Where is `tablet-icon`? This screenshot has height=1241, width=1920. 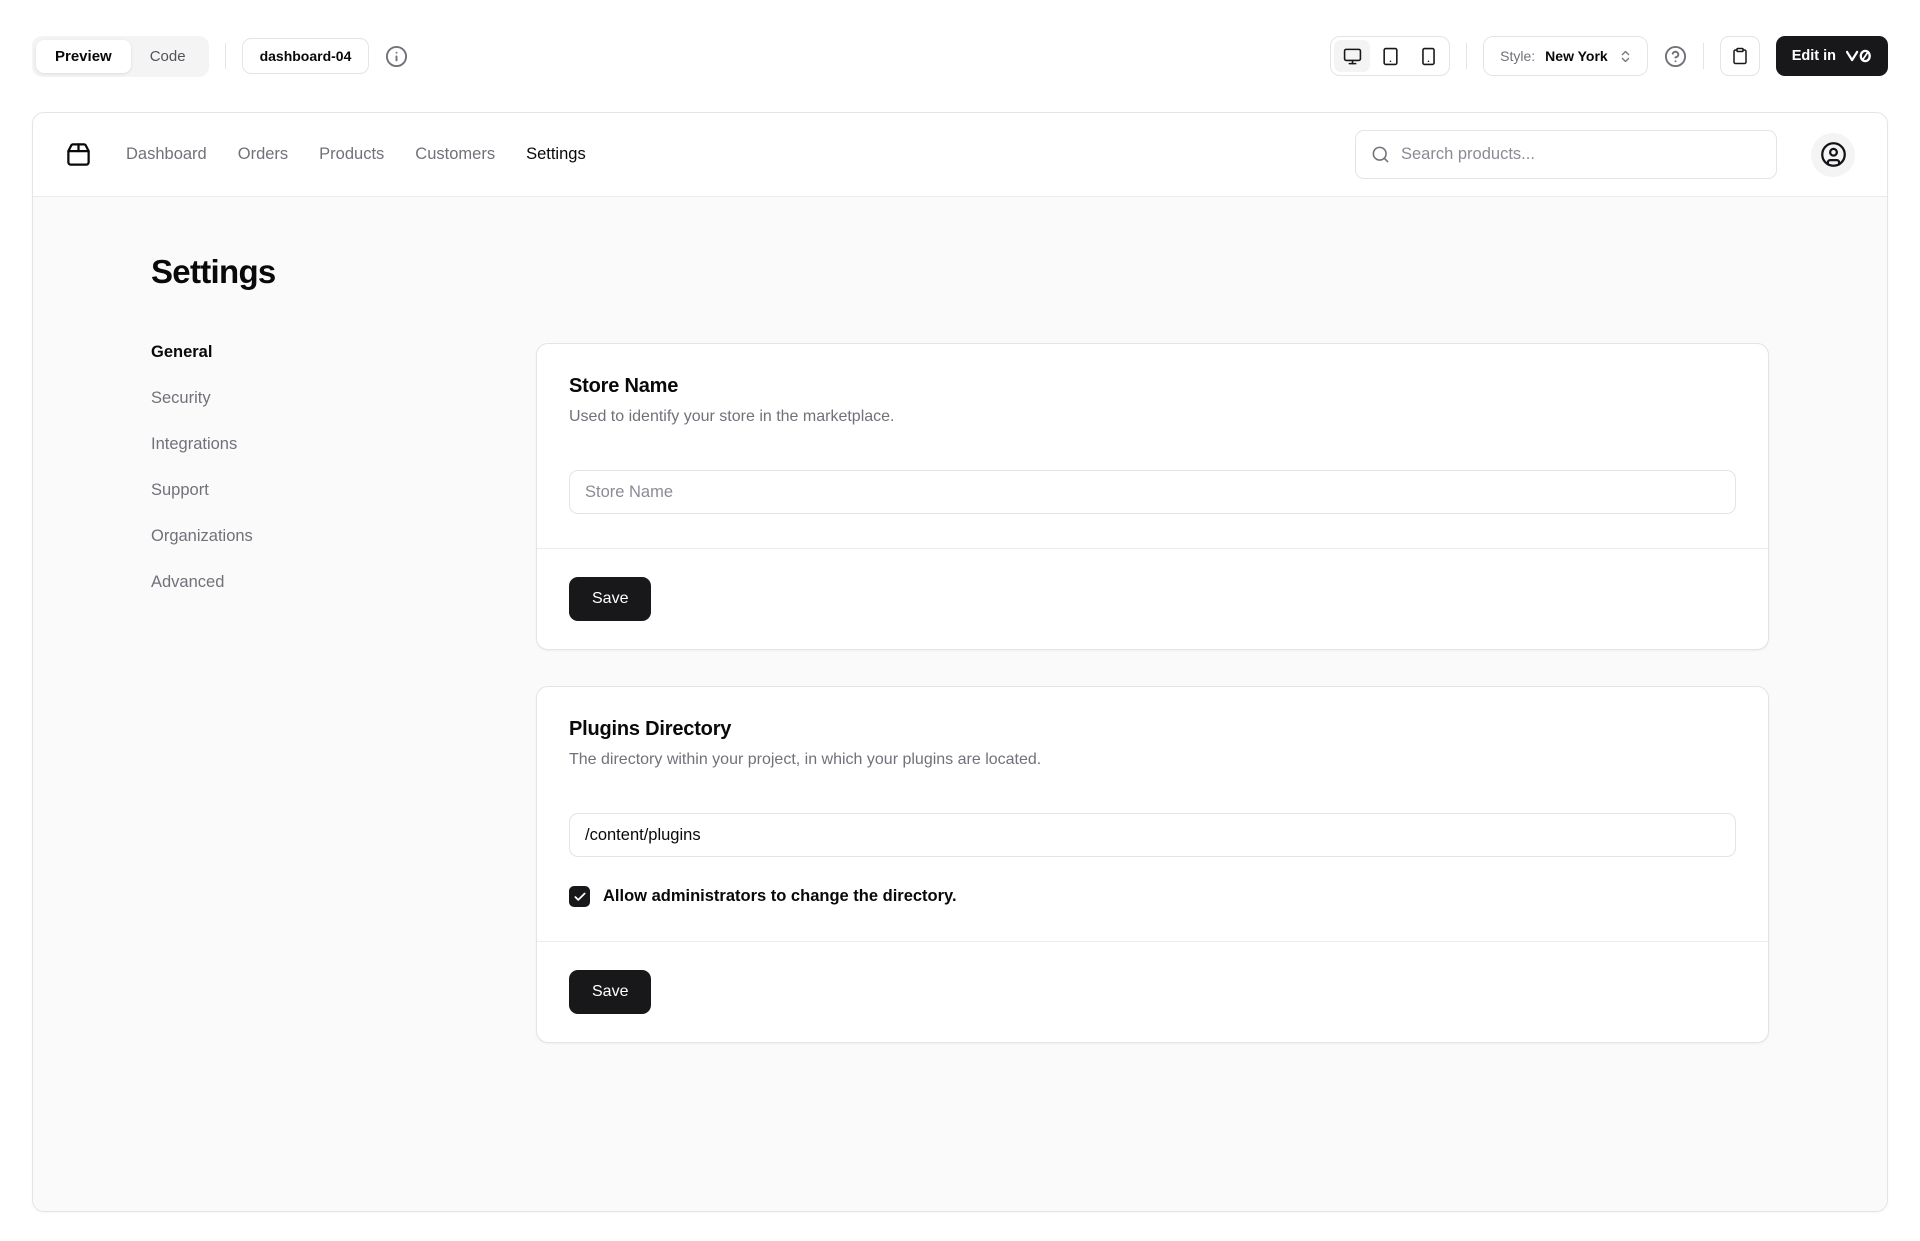
tablet-icon is located at coordinates (1390, 56).